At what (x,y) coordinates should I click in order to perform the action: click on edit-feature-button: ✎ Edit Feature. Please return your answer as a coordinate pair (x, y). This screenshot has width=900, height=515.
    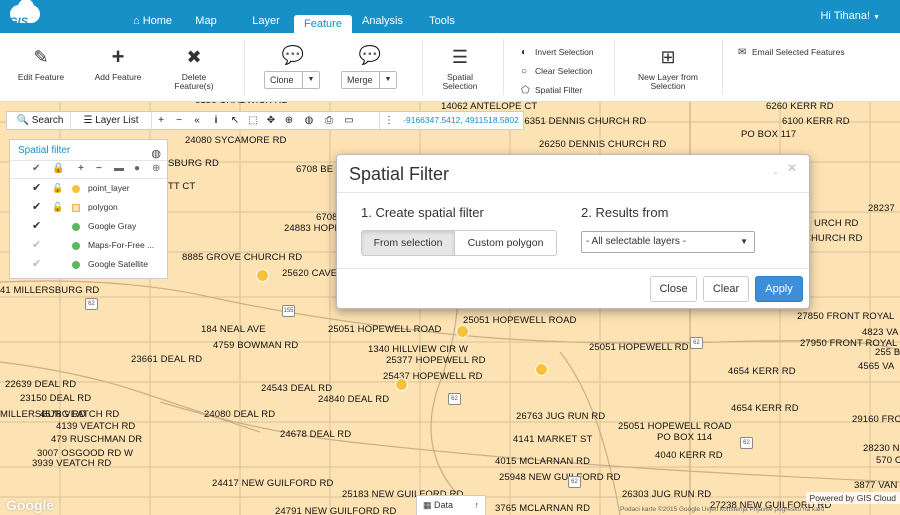
    Looking at the image, I should click on (41, 64).